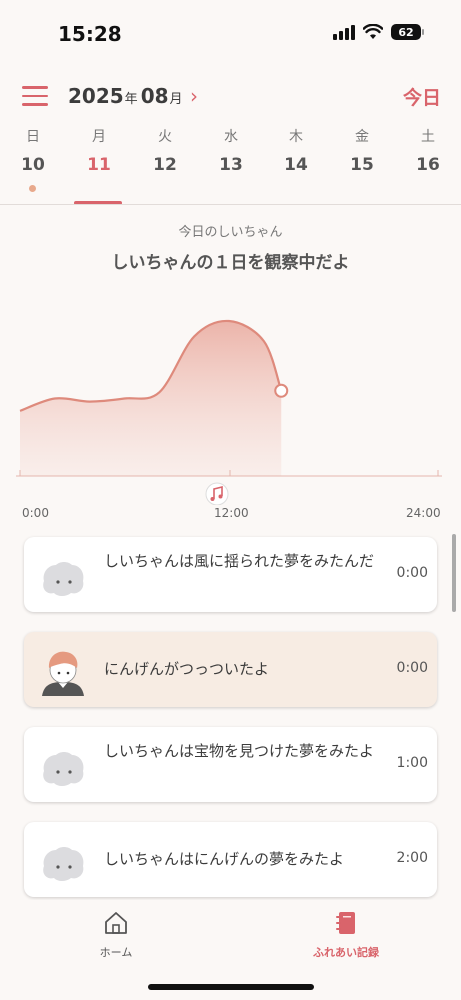 The width and height of the screenshot is (461, 1000). I want to click on day-number: 11, so click(99, 165).